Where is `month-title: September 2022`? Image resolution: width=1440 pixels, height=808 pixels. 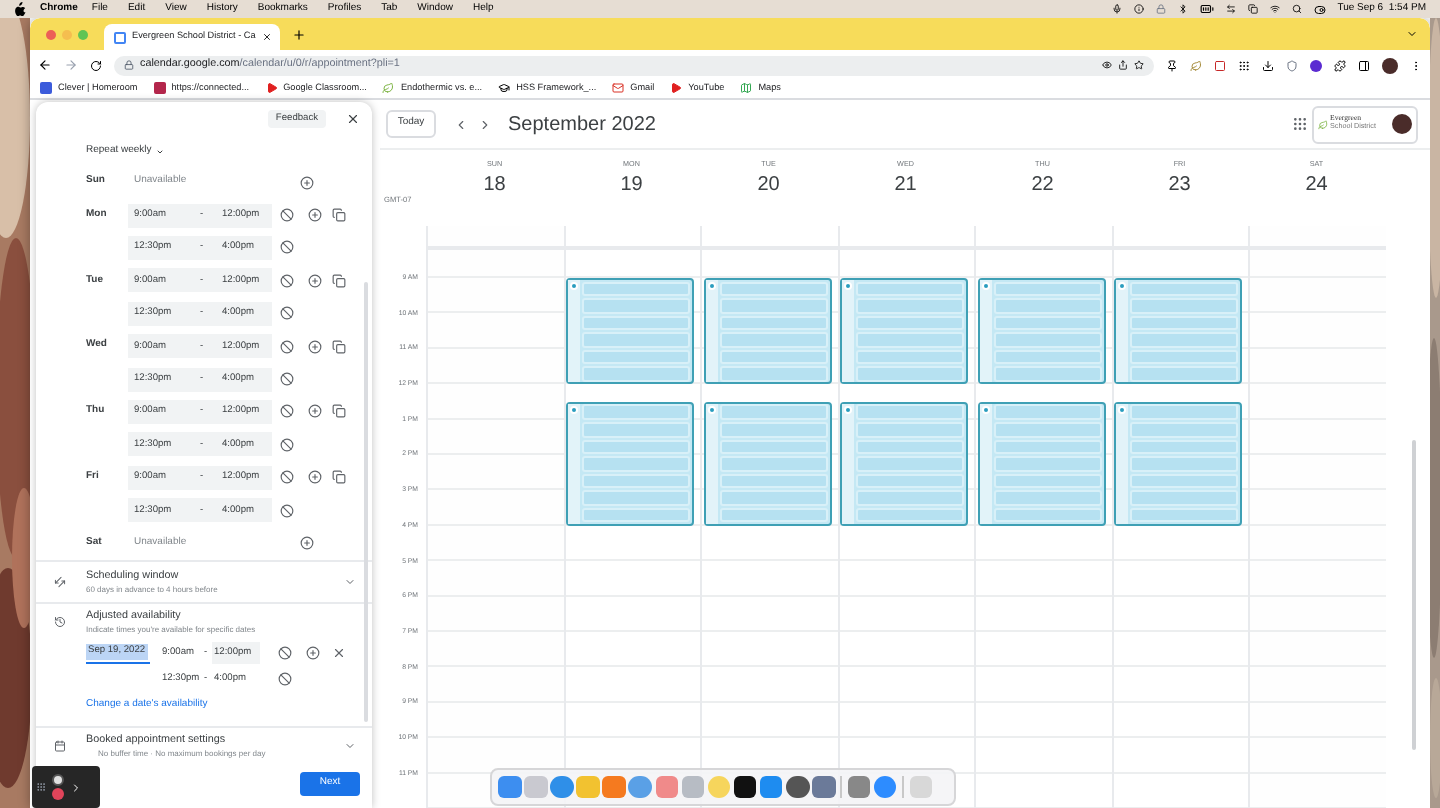 month-title: September 2022 is located at coordinates (582, 125).